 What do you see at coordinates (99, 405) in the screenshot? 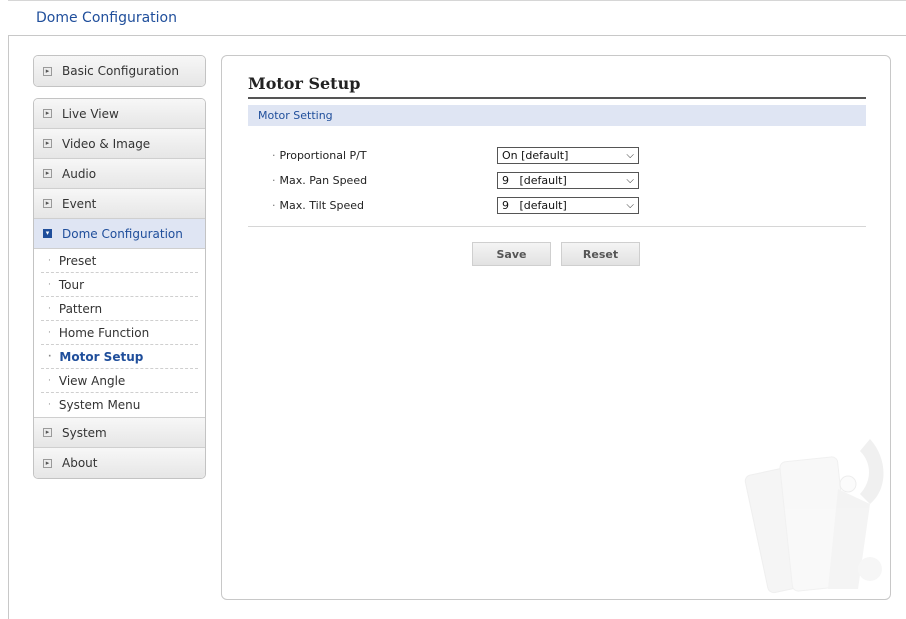
I see `submenu-item-label: System Menu` at bounding box center [99, 405].